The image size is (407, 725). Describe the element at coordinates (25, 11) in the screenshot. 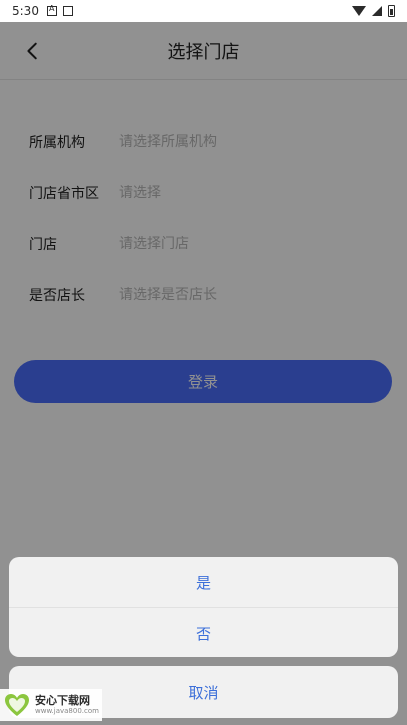

I see `status-time: 5:30` at that location.